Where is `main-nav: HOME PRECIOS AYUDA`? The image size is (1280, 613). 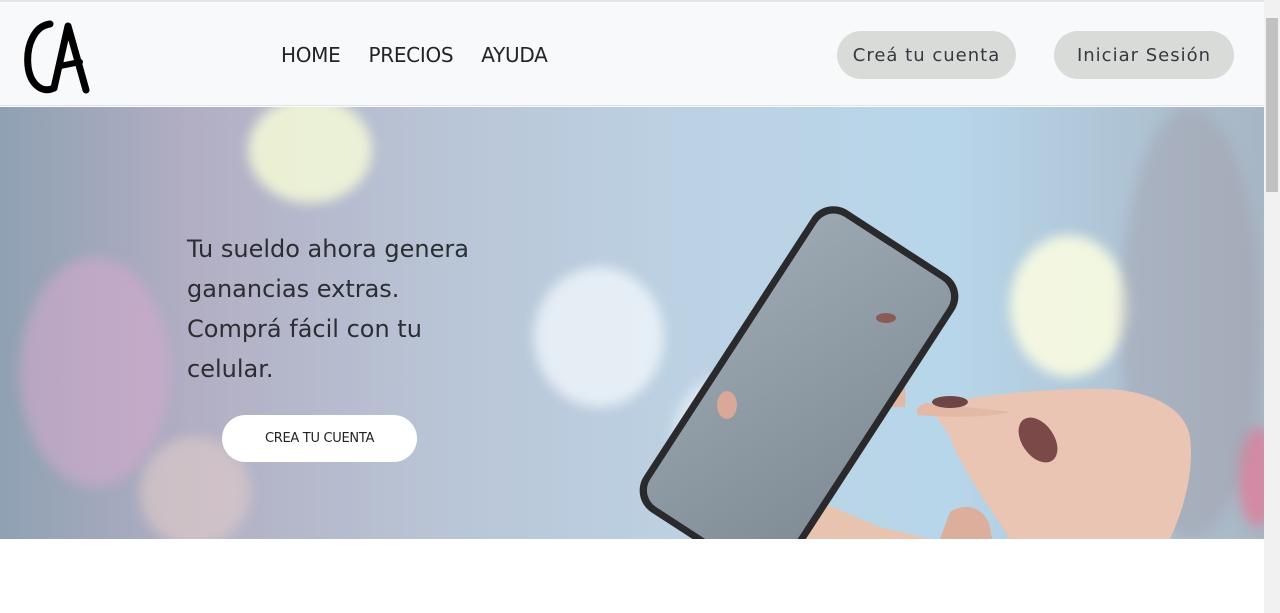
main-nav: HOME PRECIOS AYUDA is located at coordinates (414, 55).